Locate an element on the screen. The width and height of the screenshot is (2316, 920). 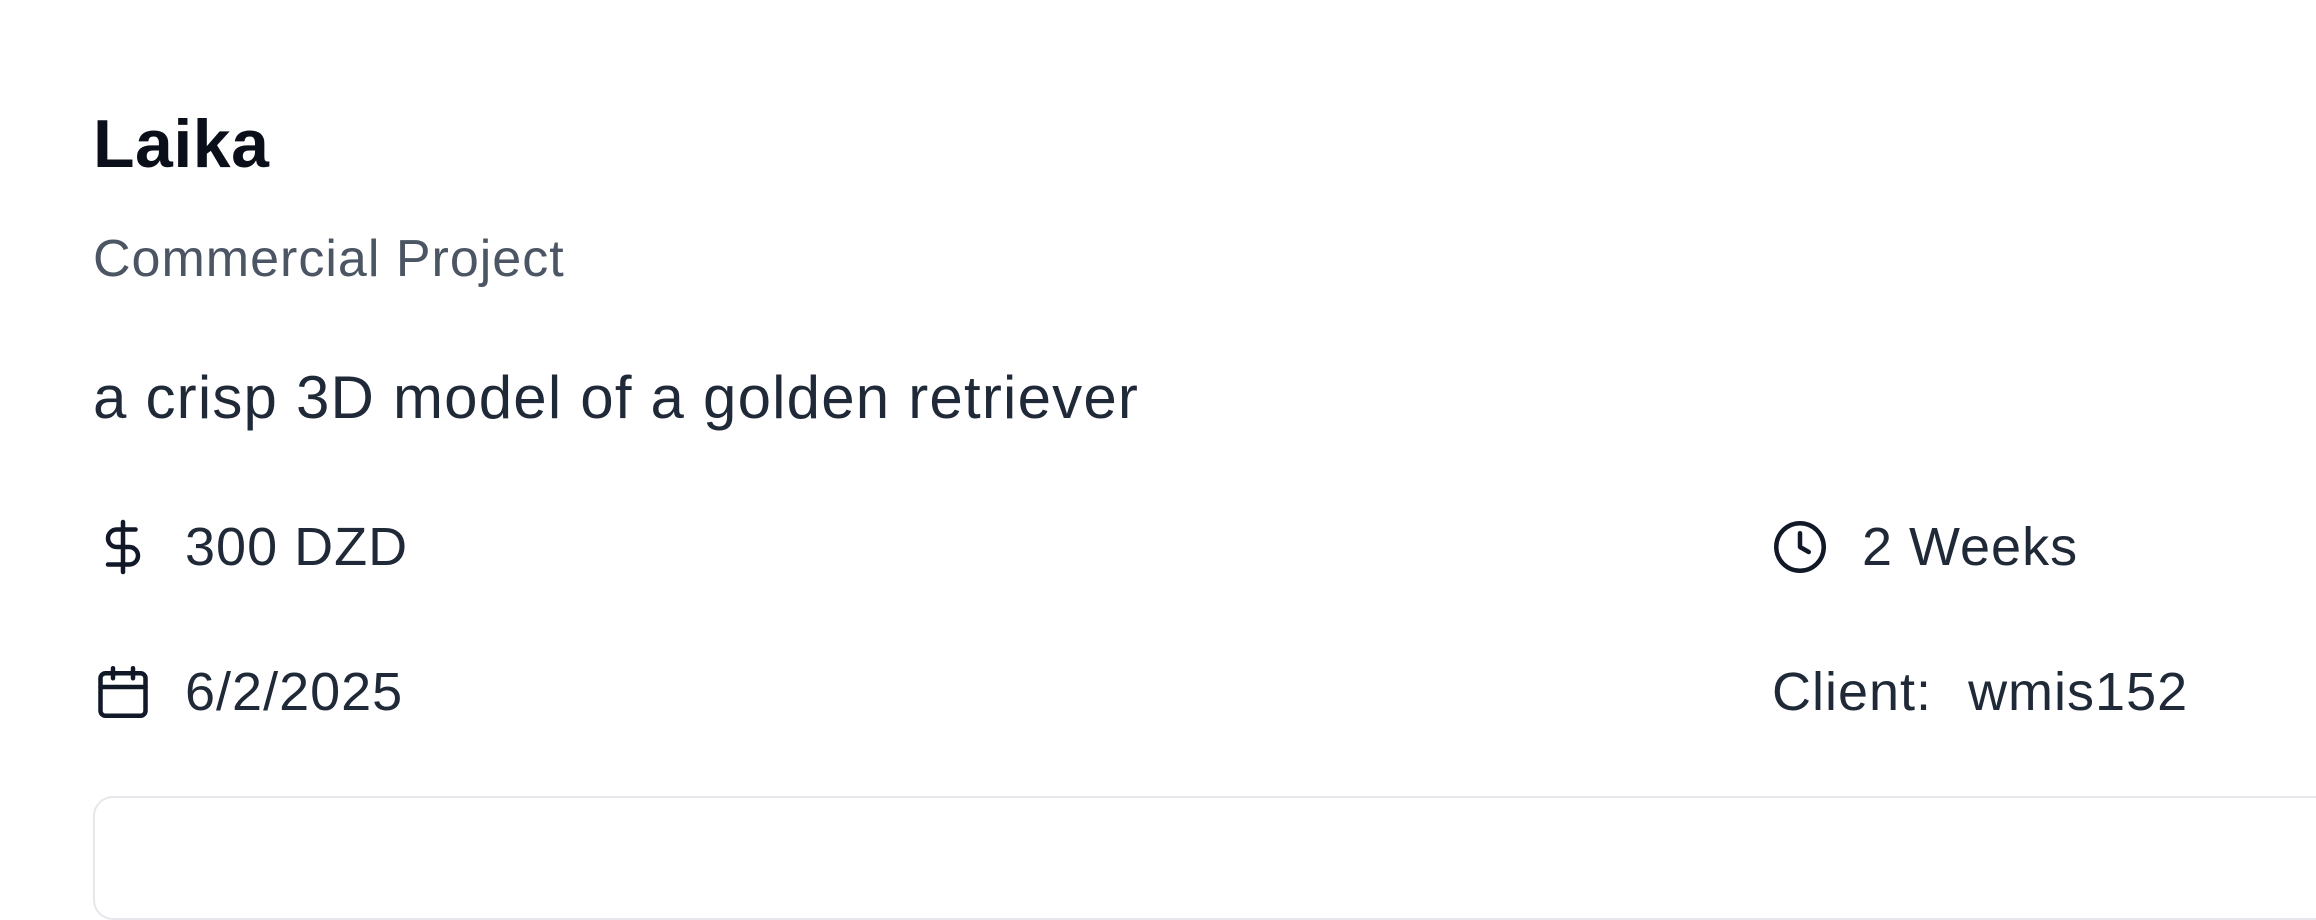
project-description: a crisp 3D model of a golden retriever is located at coordinates (616, 397).